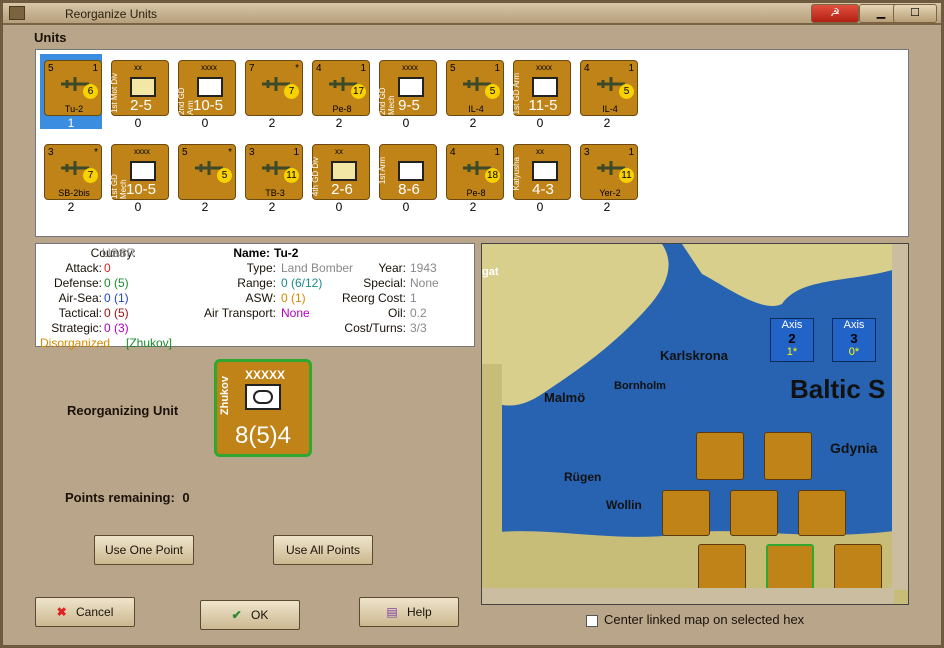  I want to click on unit-strength: 4-3, so click(543, 189).